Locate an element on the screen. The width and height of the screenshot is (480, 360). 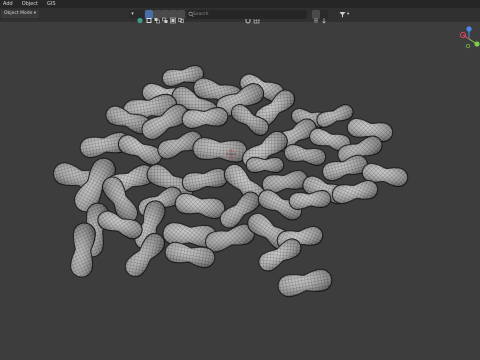
menu-gis: GIS is located at coordinates (51, 4).